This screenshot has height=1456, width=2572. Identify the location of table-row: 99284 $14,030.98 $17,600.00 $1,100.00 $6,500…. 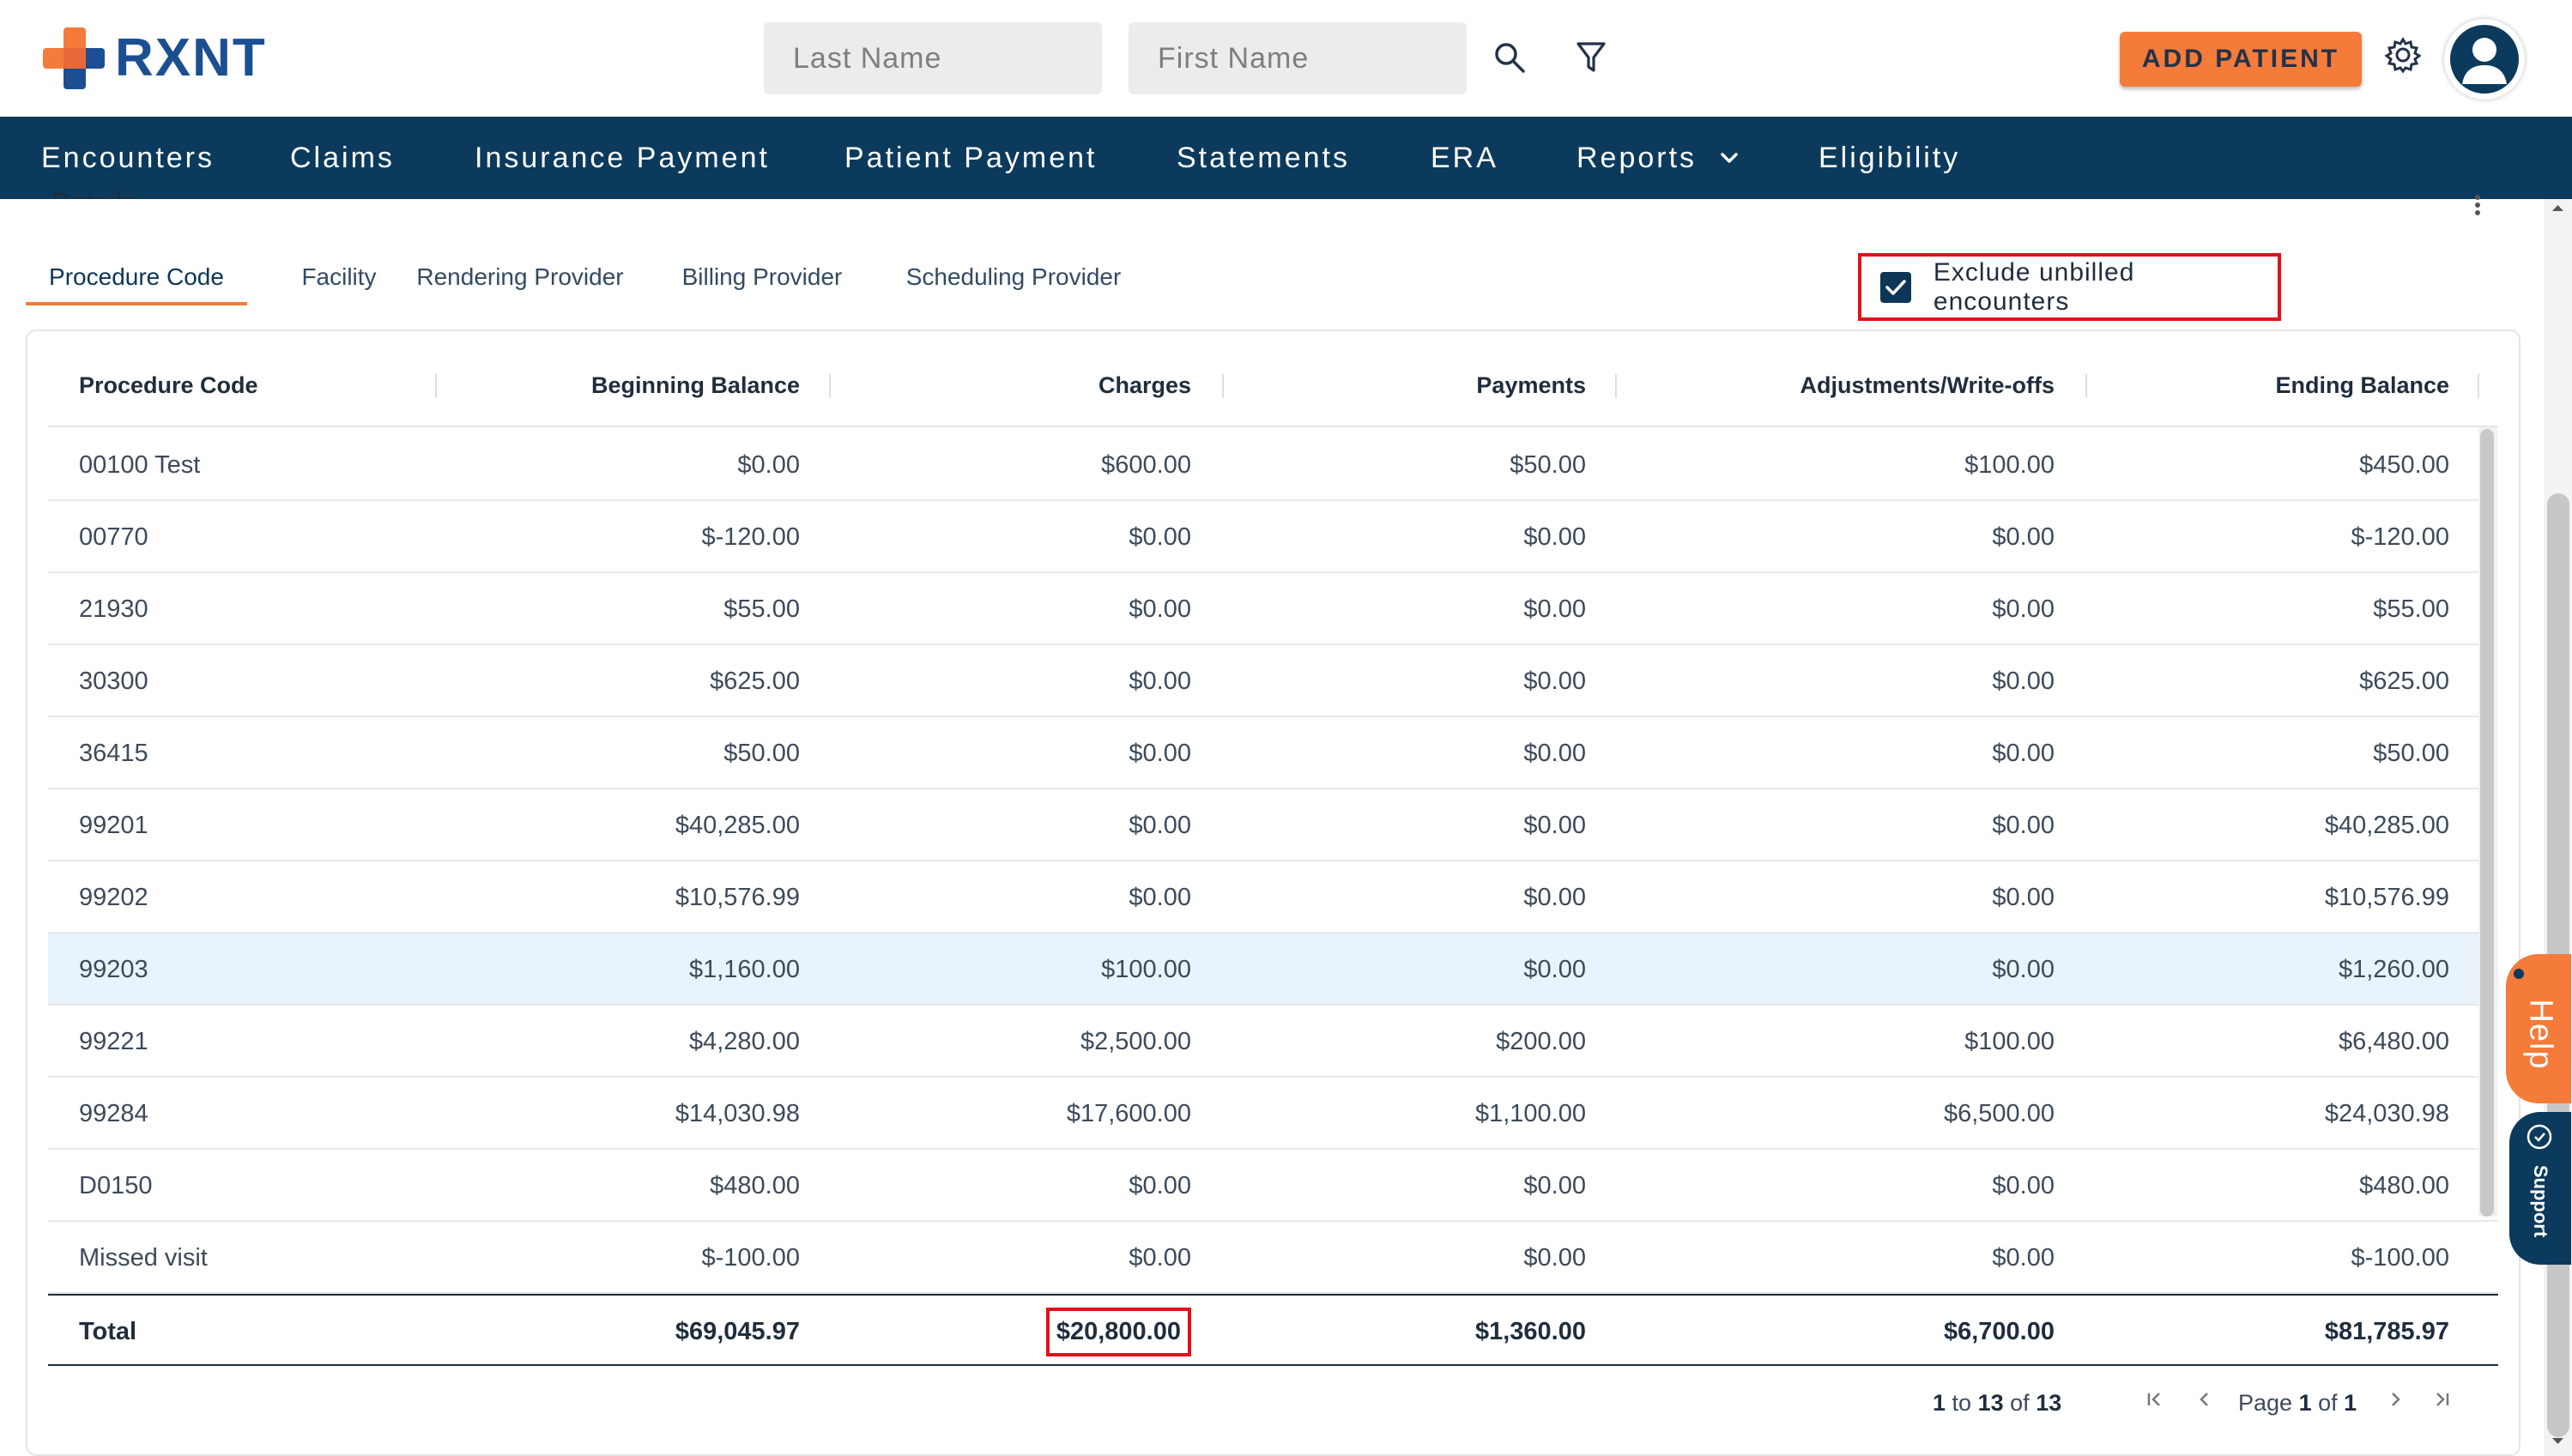
(1273, 1114).